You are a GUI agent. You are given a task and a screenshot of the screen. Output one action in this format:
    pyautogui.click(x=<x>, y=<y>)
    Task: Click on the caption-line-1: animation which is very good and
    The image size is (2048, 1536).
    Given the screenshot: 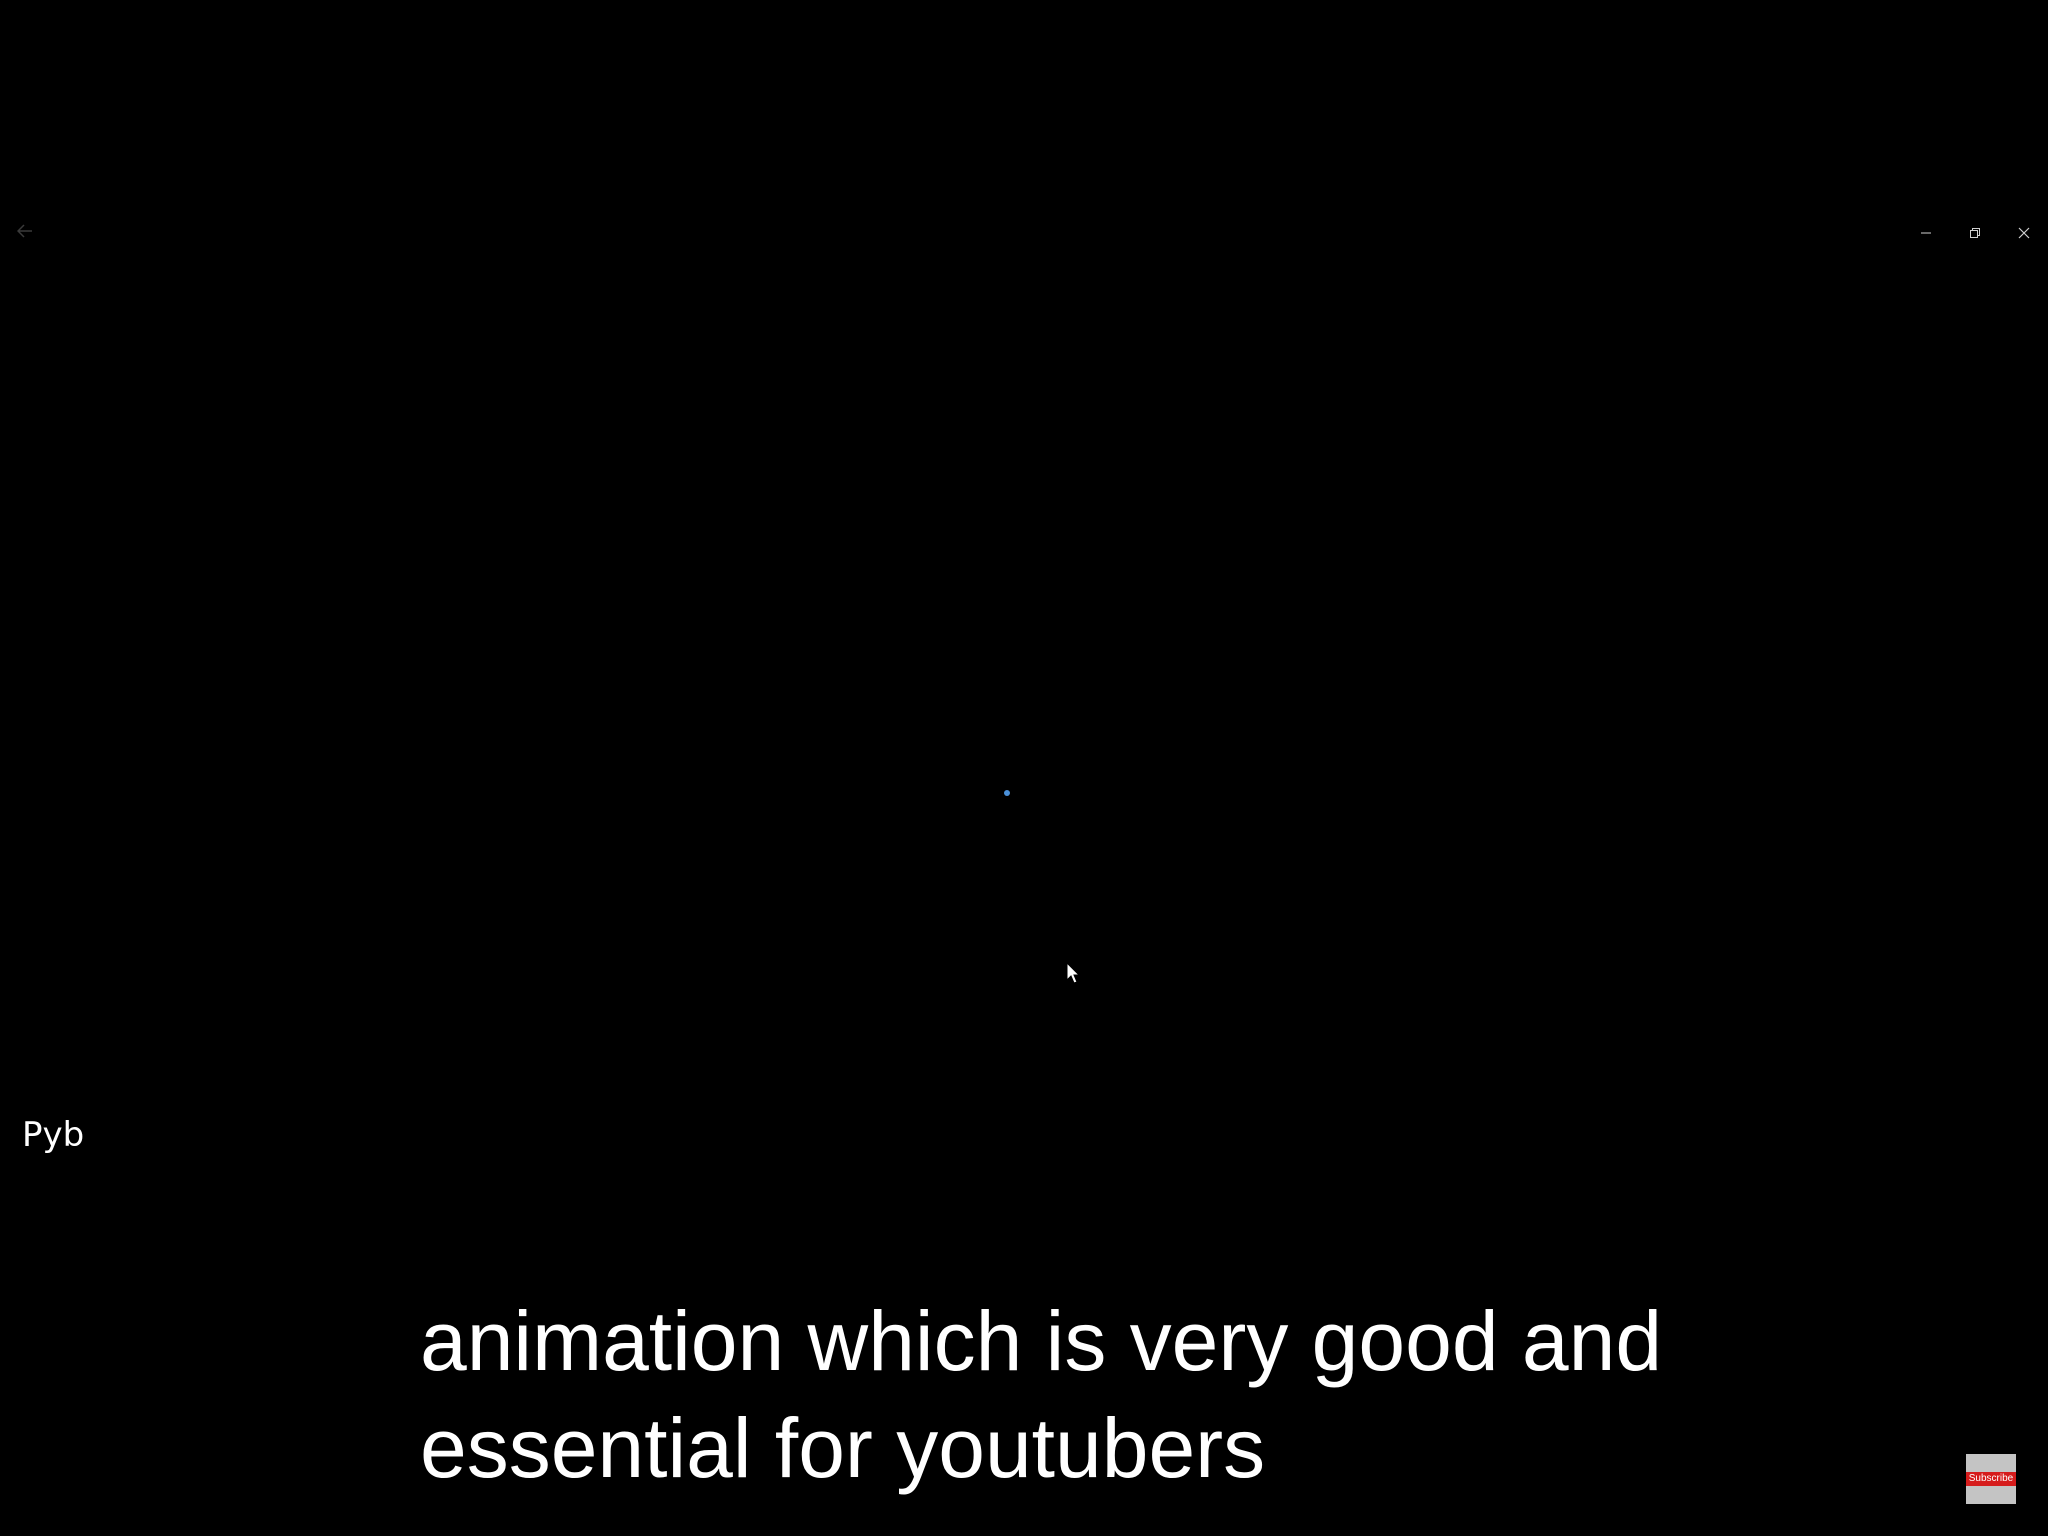 What is the action you would take?
    pyautogui.click(x=1041, y=1341)
    